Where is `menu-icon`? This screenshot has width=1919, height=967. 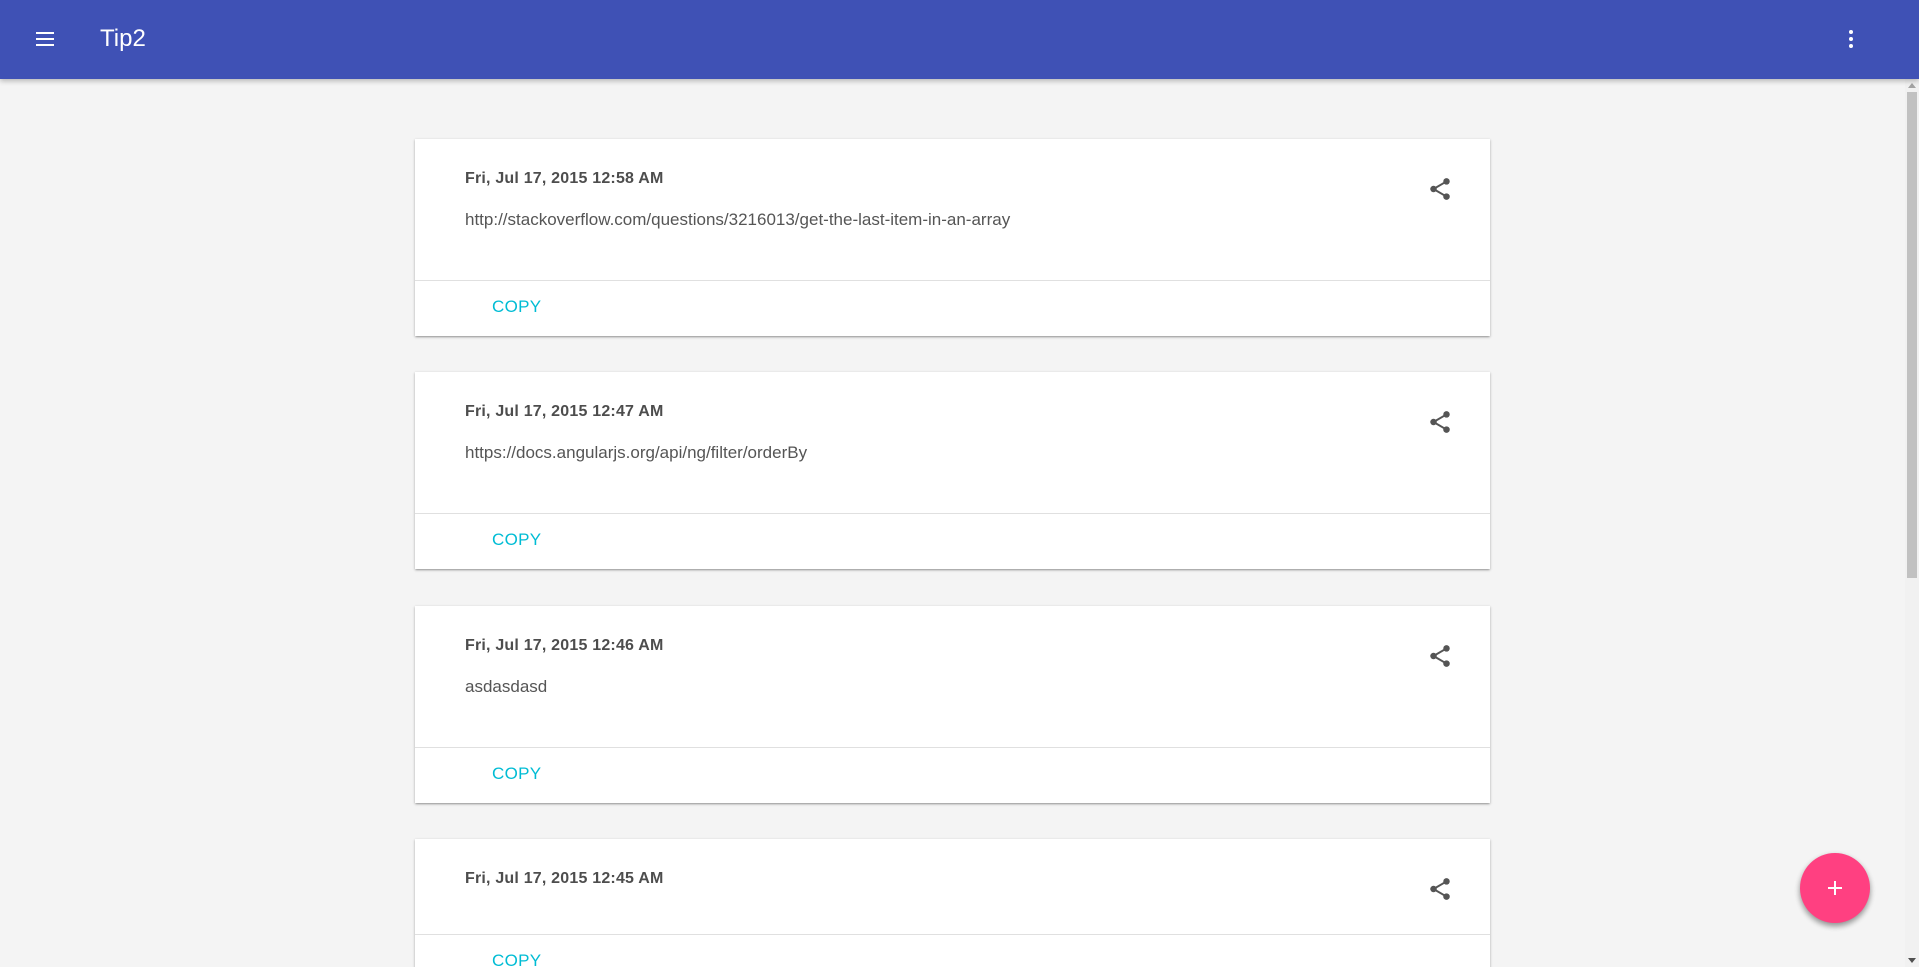
menu-icon is located at coordinates (45, 39).